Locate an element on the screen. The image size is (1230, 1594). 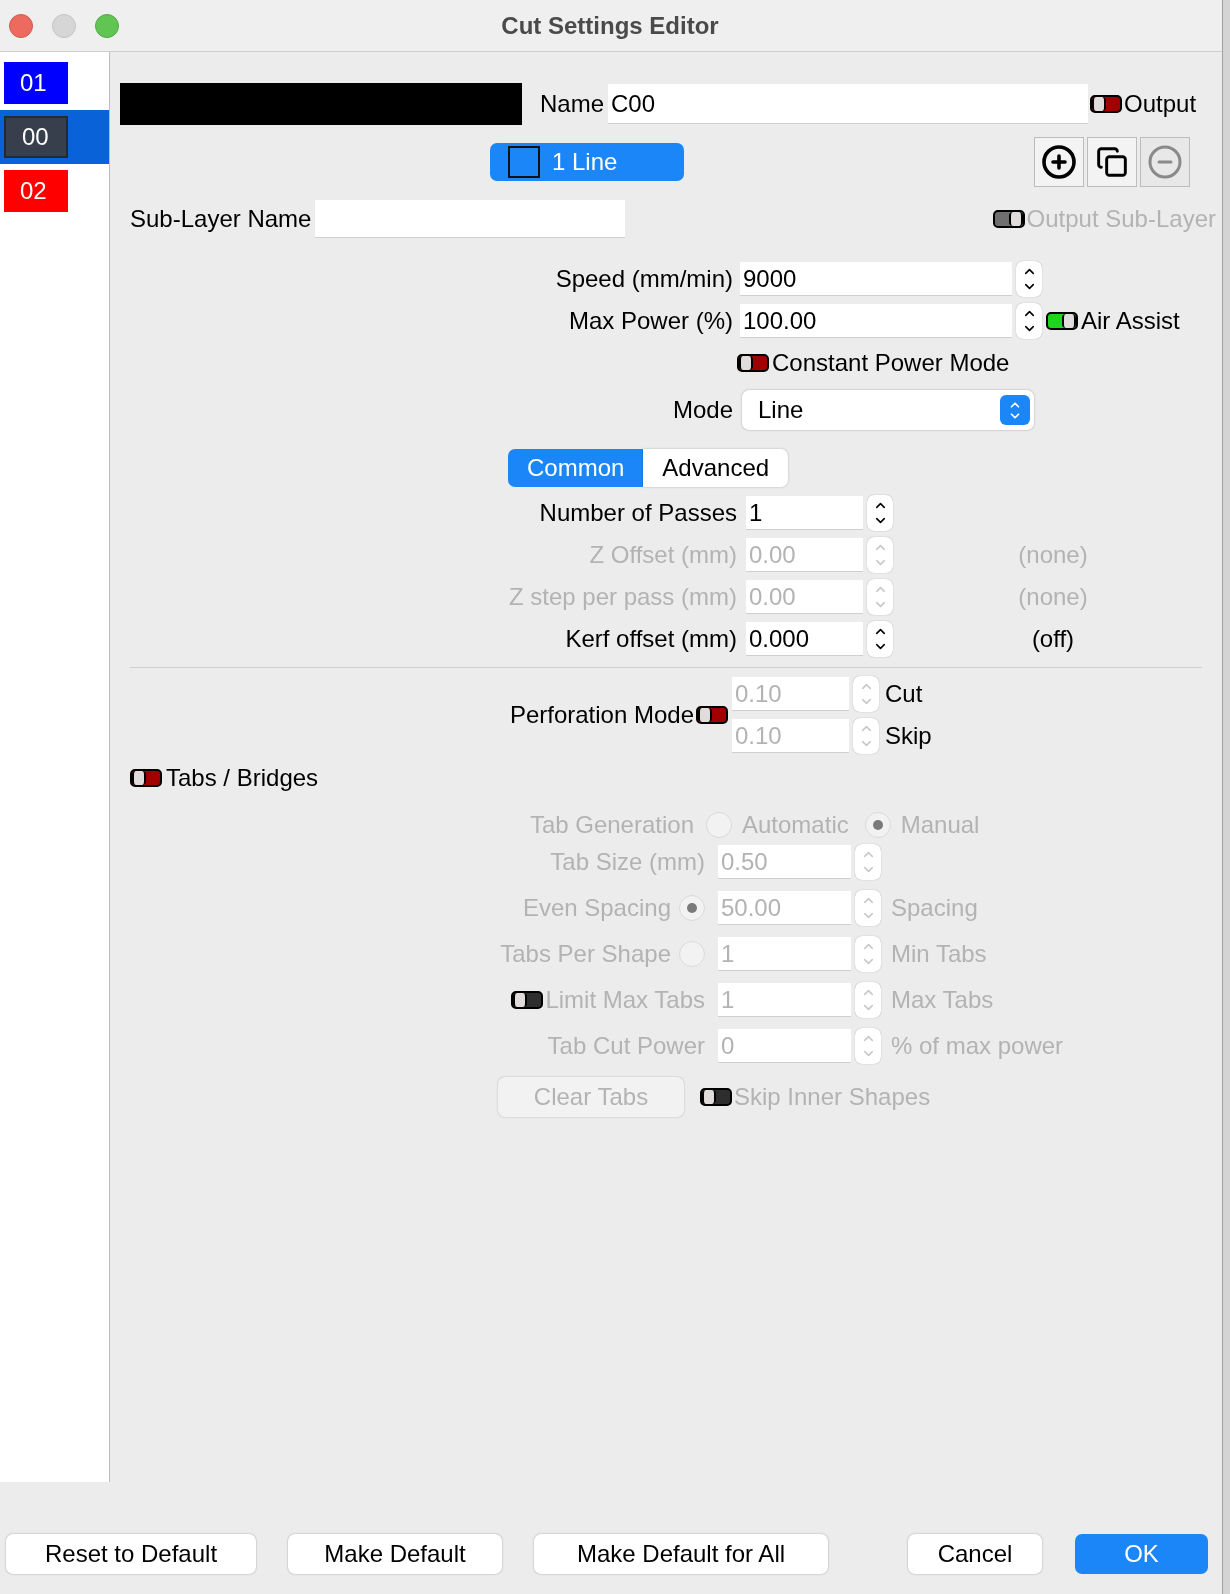
layer-item: 00 is located at coordinates (54, 137).